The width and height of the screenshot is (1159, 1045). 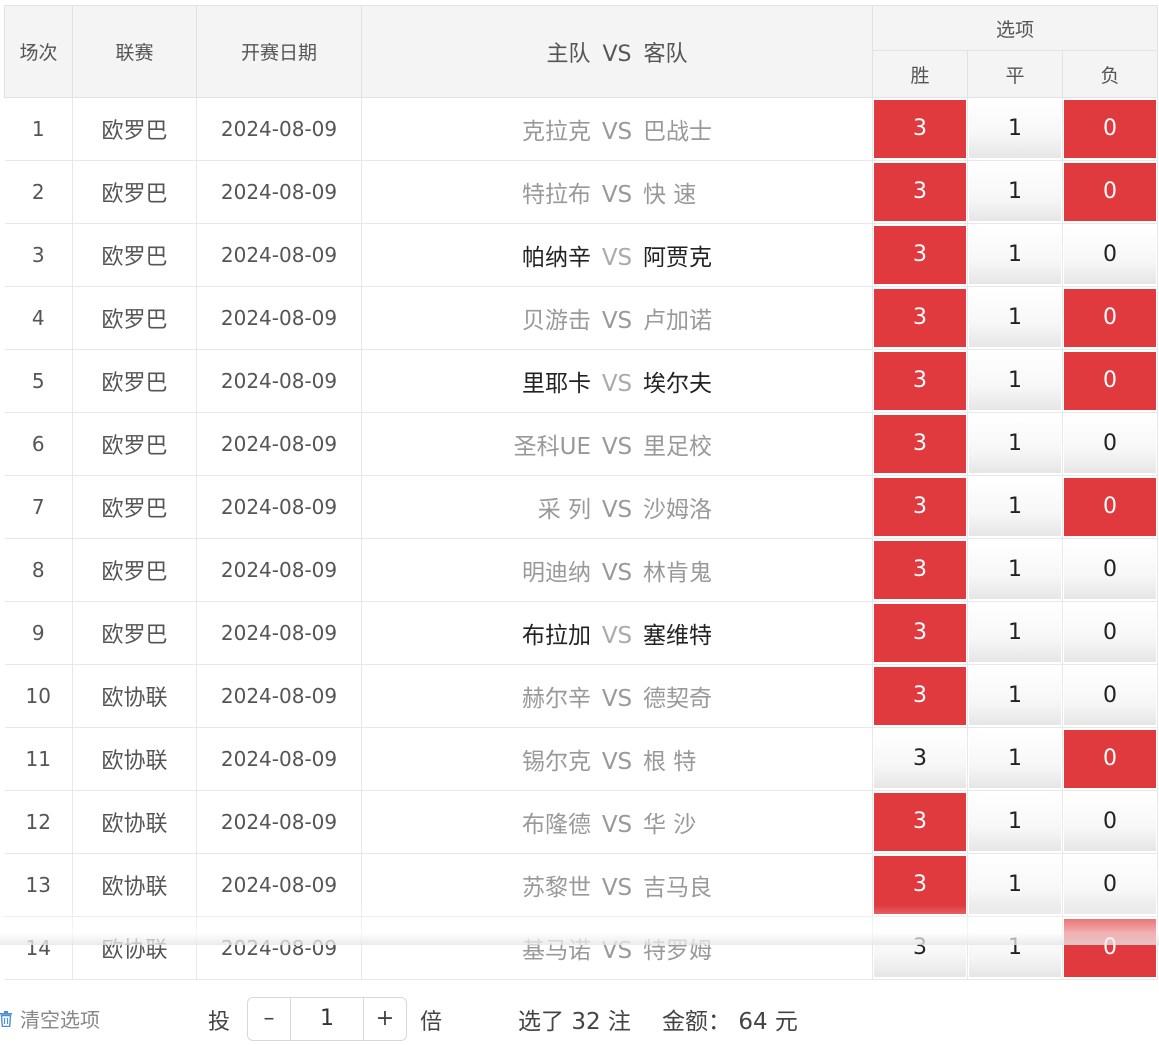 What do you see at coordinates (556, 384) in the screenshot?
I see `home-team: 里耶卡` at bounding box center [556, 384].